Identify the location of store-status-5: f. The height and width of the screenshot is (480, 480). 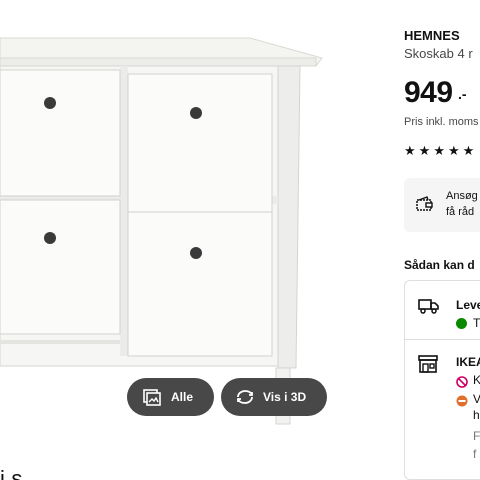
(475, 454).